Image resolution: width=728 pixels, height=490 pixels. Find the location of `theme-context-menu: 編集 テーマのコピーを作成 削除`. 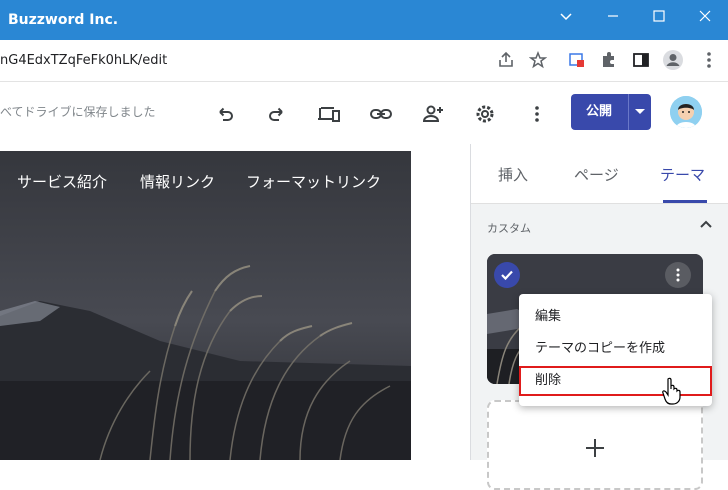

theme-context-menu: 編集 テーマのコピーを作成 削除 is located at coordinates (615, 350).